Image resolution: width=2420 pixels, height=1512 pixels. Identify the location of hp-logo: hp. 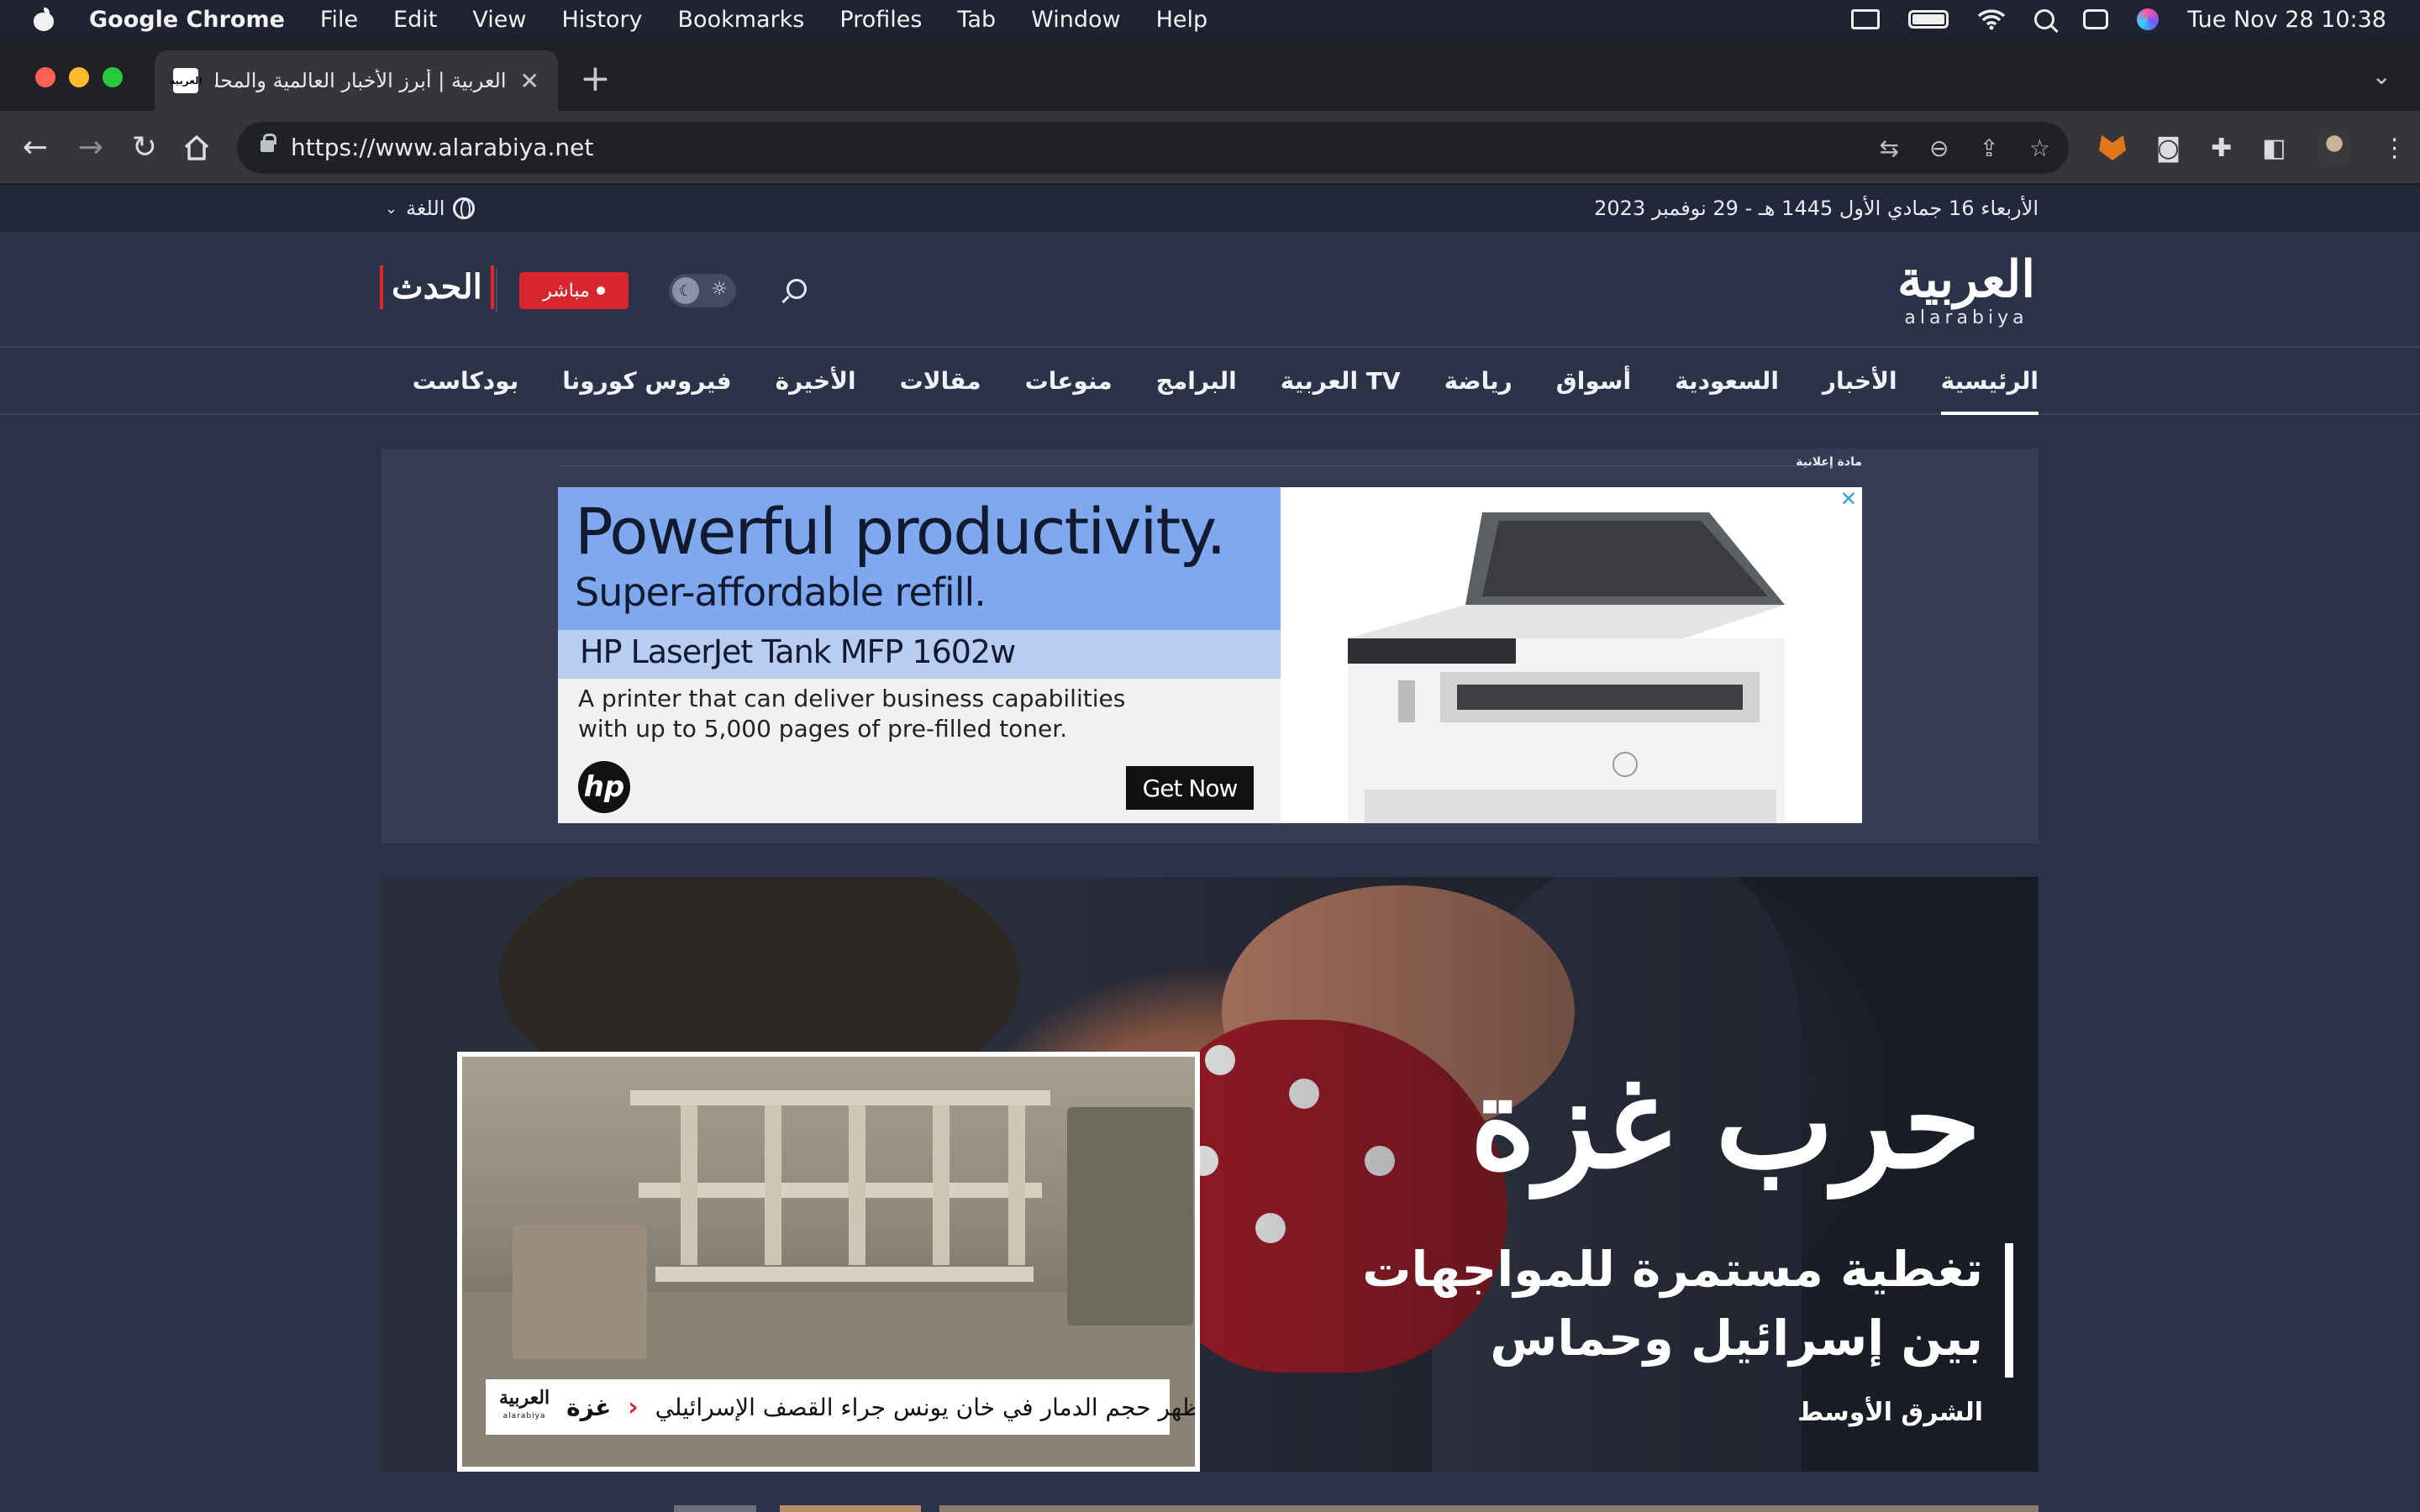
(604, 787).